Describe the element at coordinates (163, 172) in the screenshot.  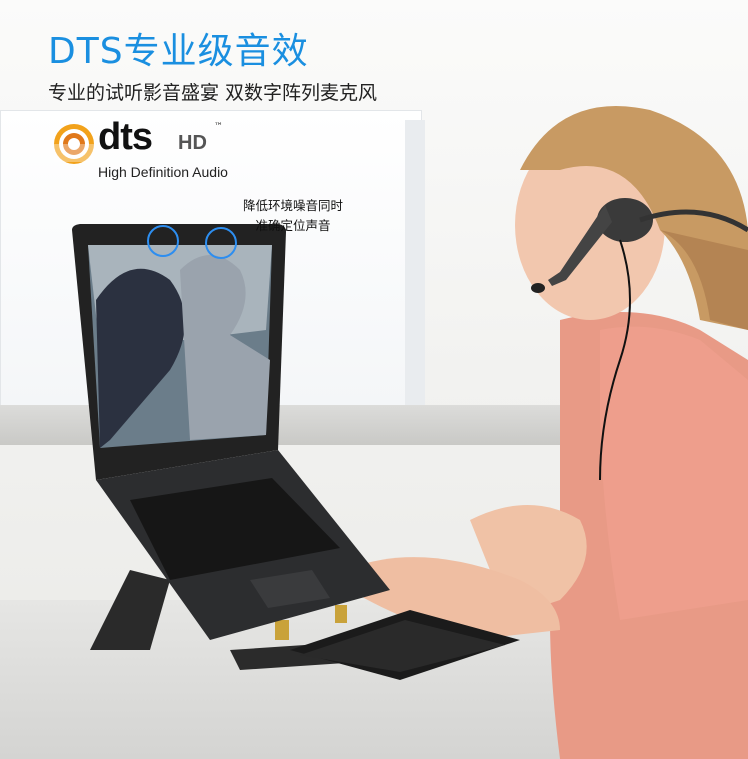
I see `logo-caption: High Definition Audio` at that location.